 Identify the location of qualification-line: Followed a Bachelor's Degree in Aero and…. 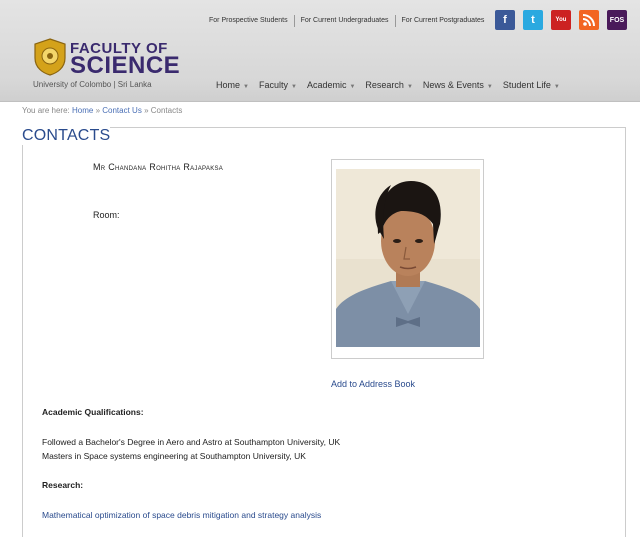
(191, 442).